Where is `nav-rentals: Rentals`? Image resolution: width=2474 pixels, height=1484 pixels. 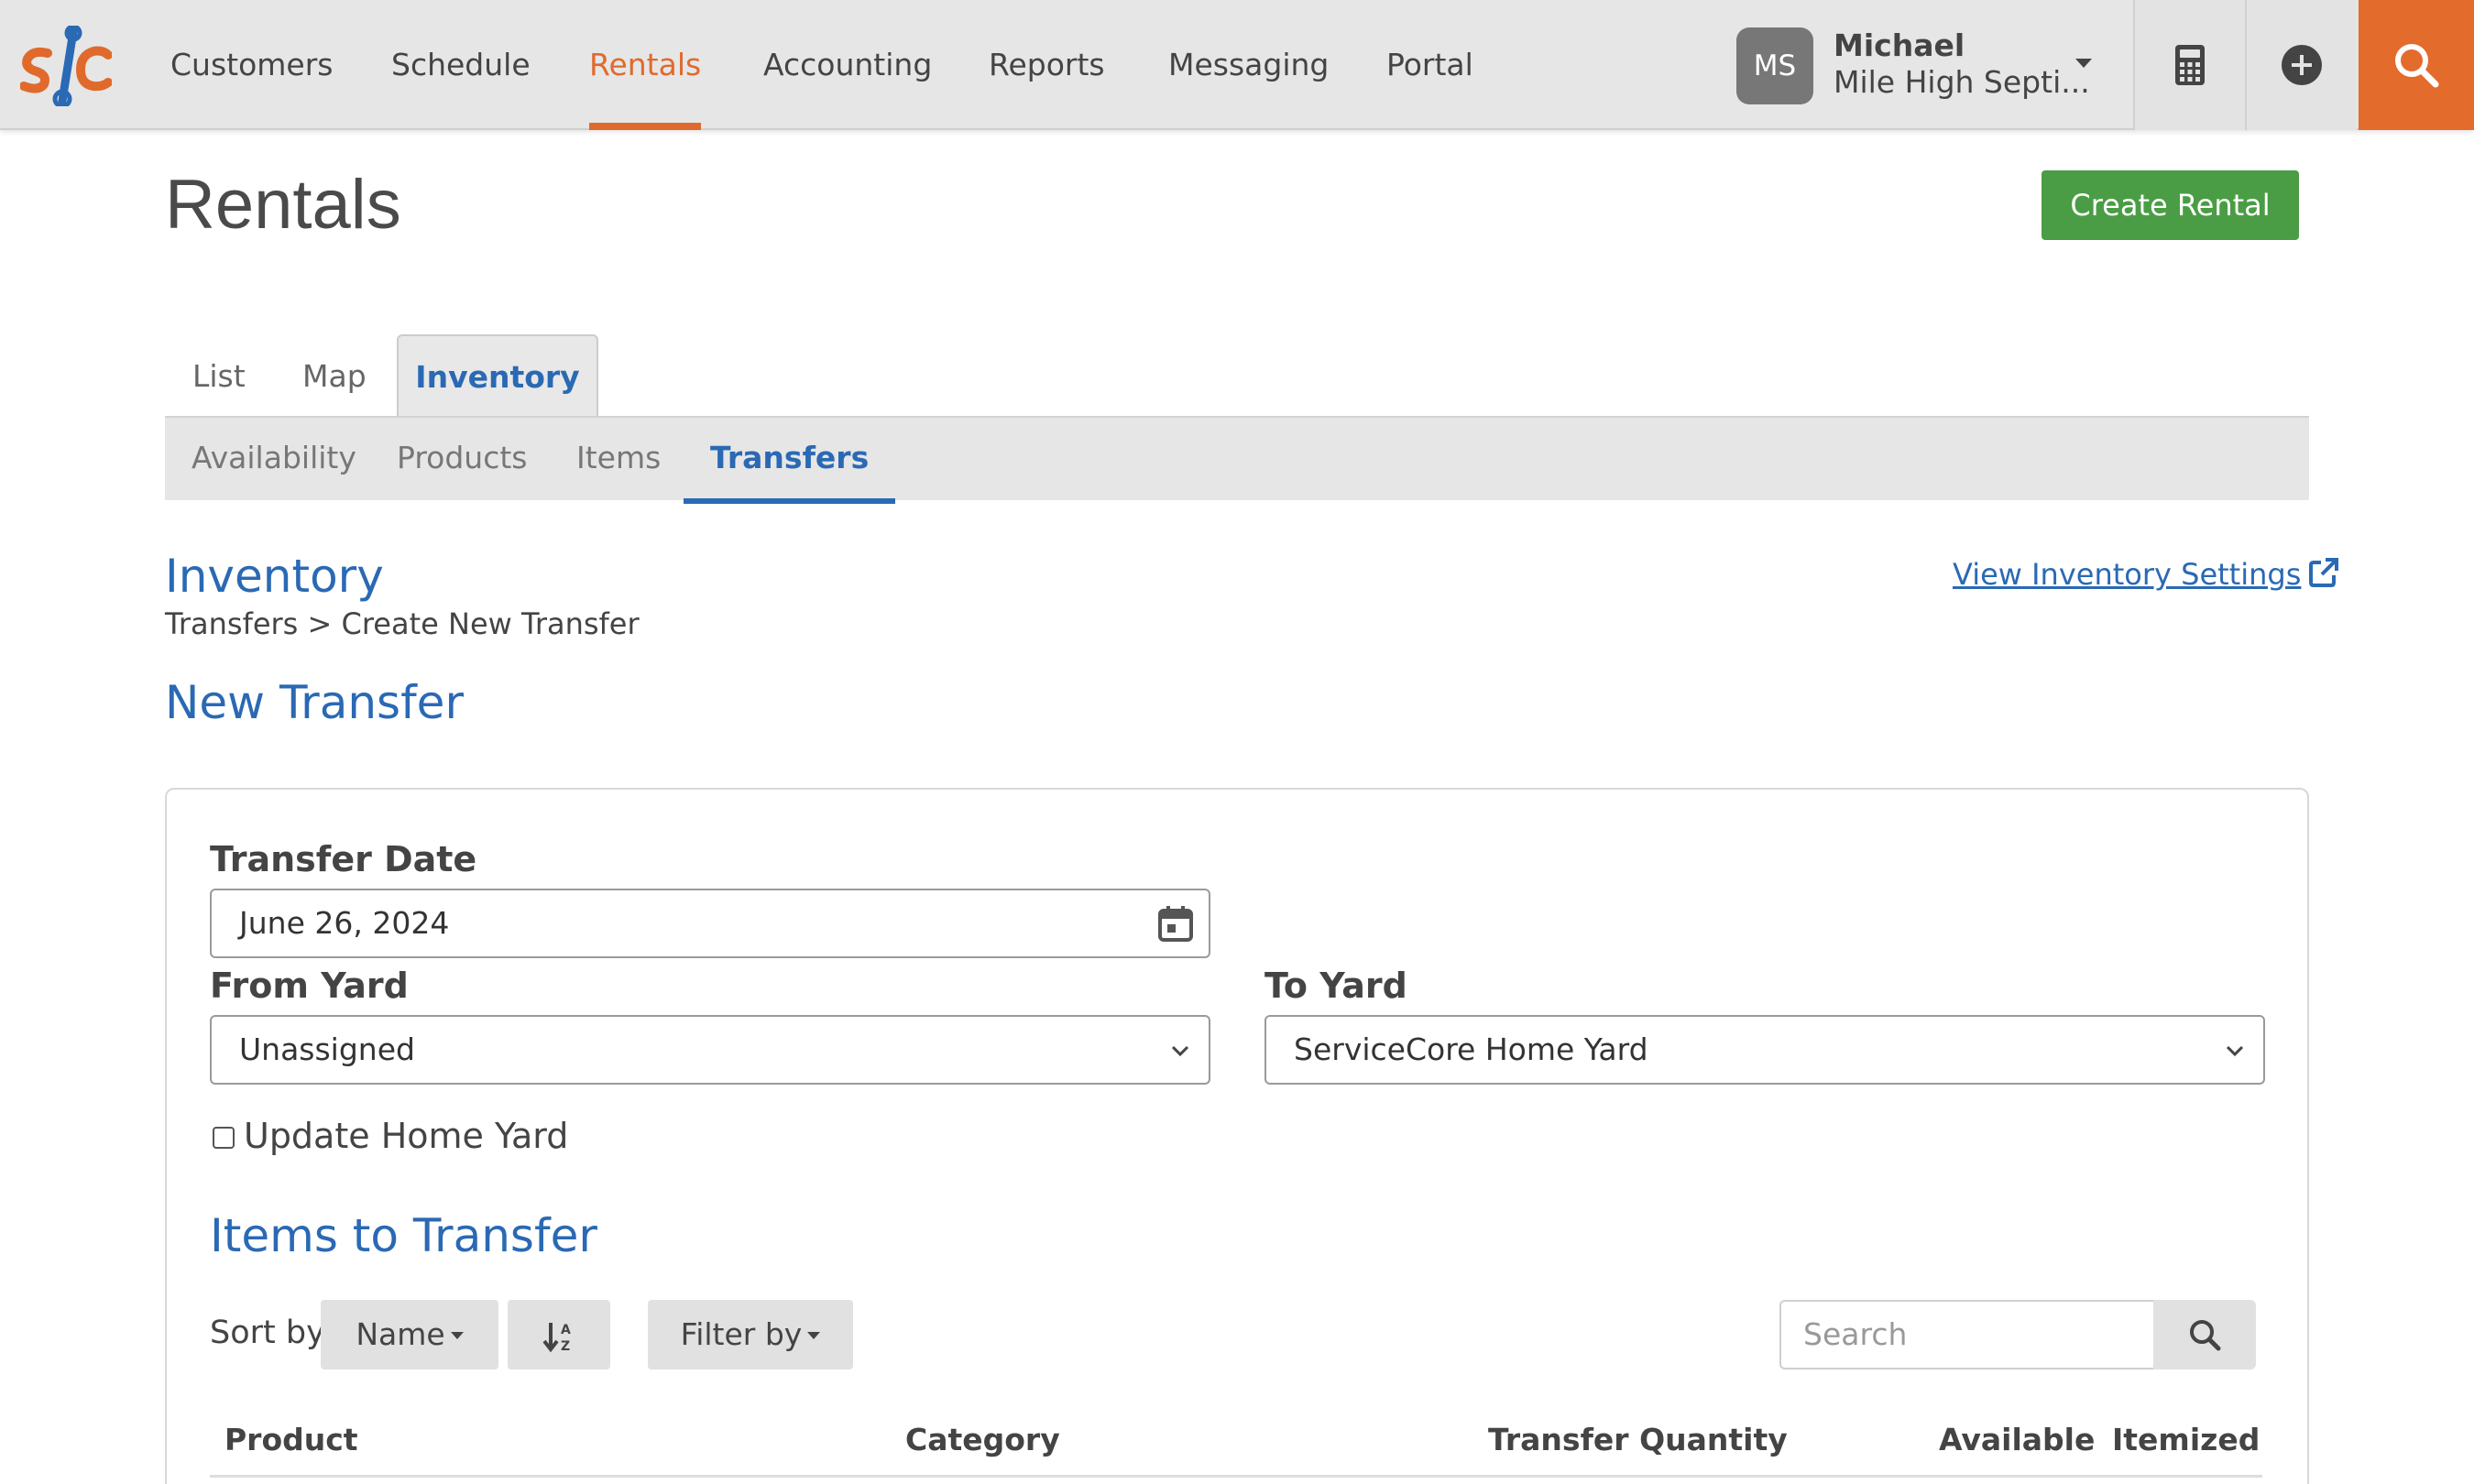
nav-rentals: Rentals is located at coordinates (645, 65).